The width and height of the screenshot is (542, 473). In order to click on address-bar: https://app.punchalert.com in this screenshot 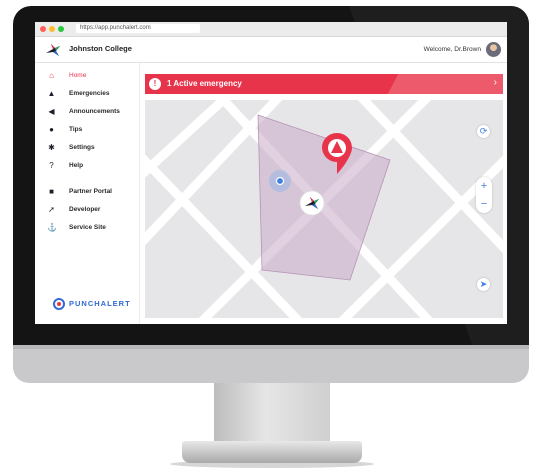, I will do `click(138, 28)`.